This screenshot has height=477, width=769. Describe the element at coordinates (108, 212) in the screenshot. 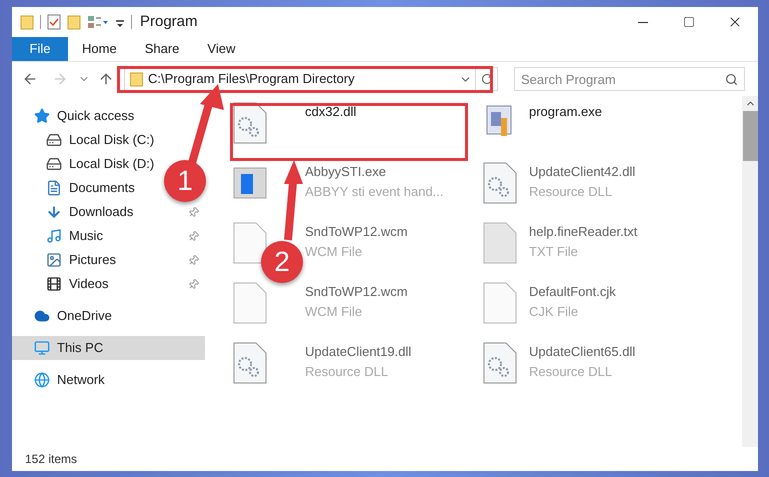

I see `sidebar-item: Downloads` at that location.